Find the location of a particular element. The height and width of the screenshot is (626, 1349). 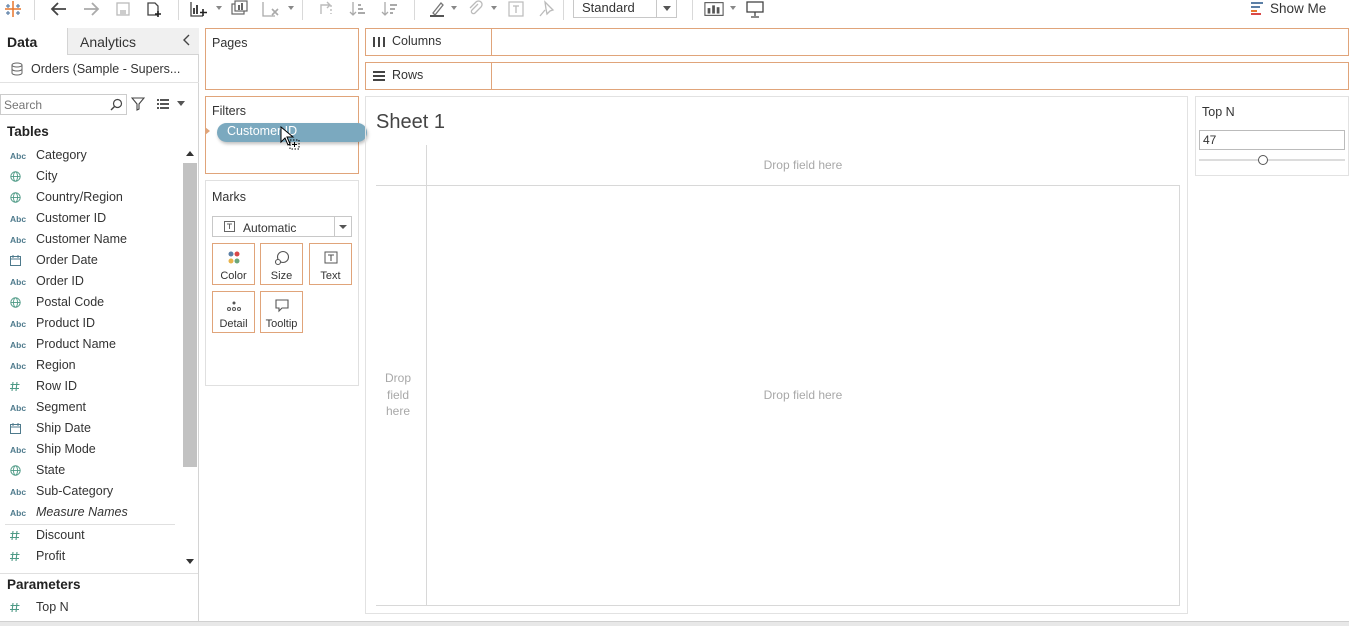

field-label: Profit is located at coordinates (51, 556).